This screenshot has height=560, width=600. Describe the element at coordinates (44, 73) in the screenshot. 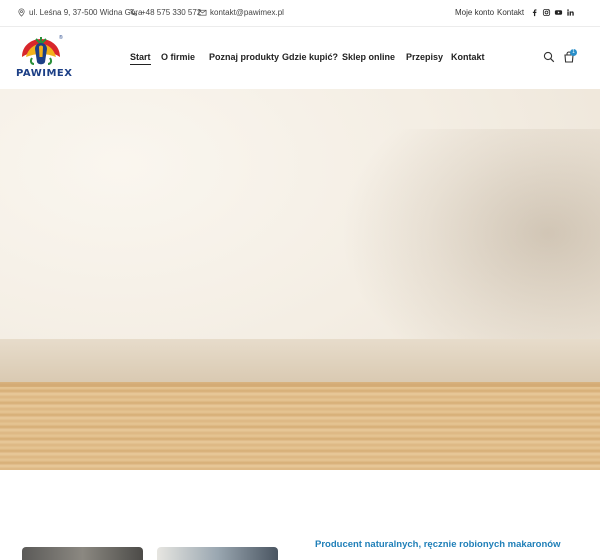

I see `logo-wordmark: PAWIMEX` at that location.